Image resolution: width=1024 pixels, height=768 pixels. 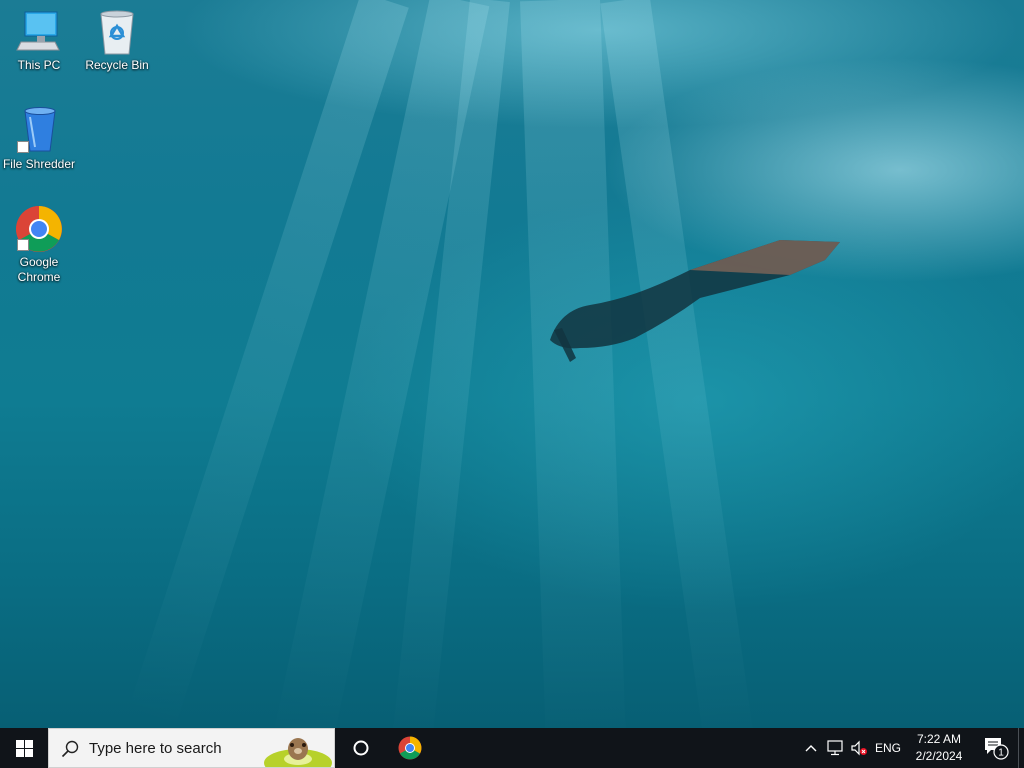 I want to click on clock-time: 7:22 AM, so click(x=939, y=739).